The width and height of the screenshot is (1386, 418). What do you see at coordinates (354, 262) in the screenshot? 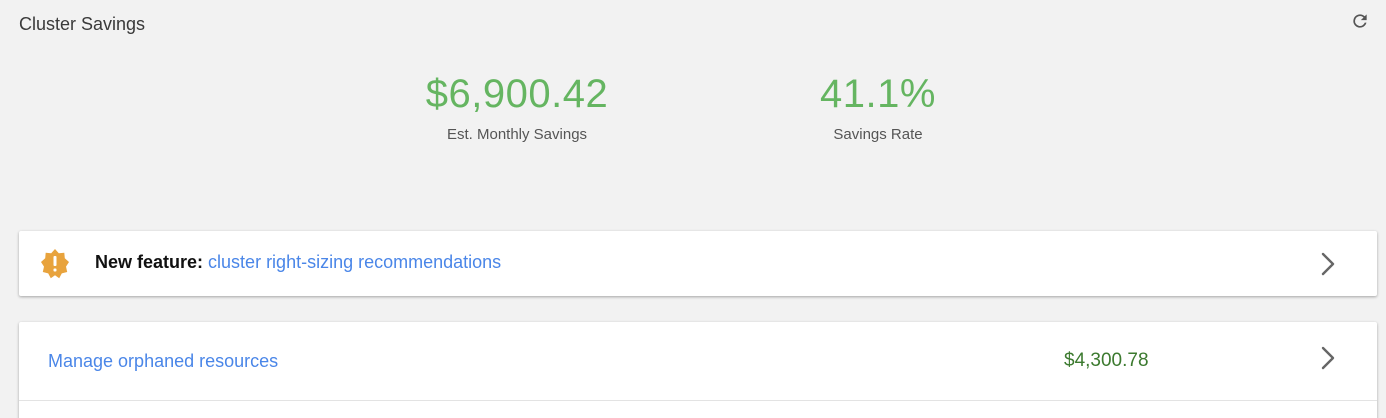
I see `right-sizing-link: cluster right-sizing recommendations` at bounding box center [354, 262].